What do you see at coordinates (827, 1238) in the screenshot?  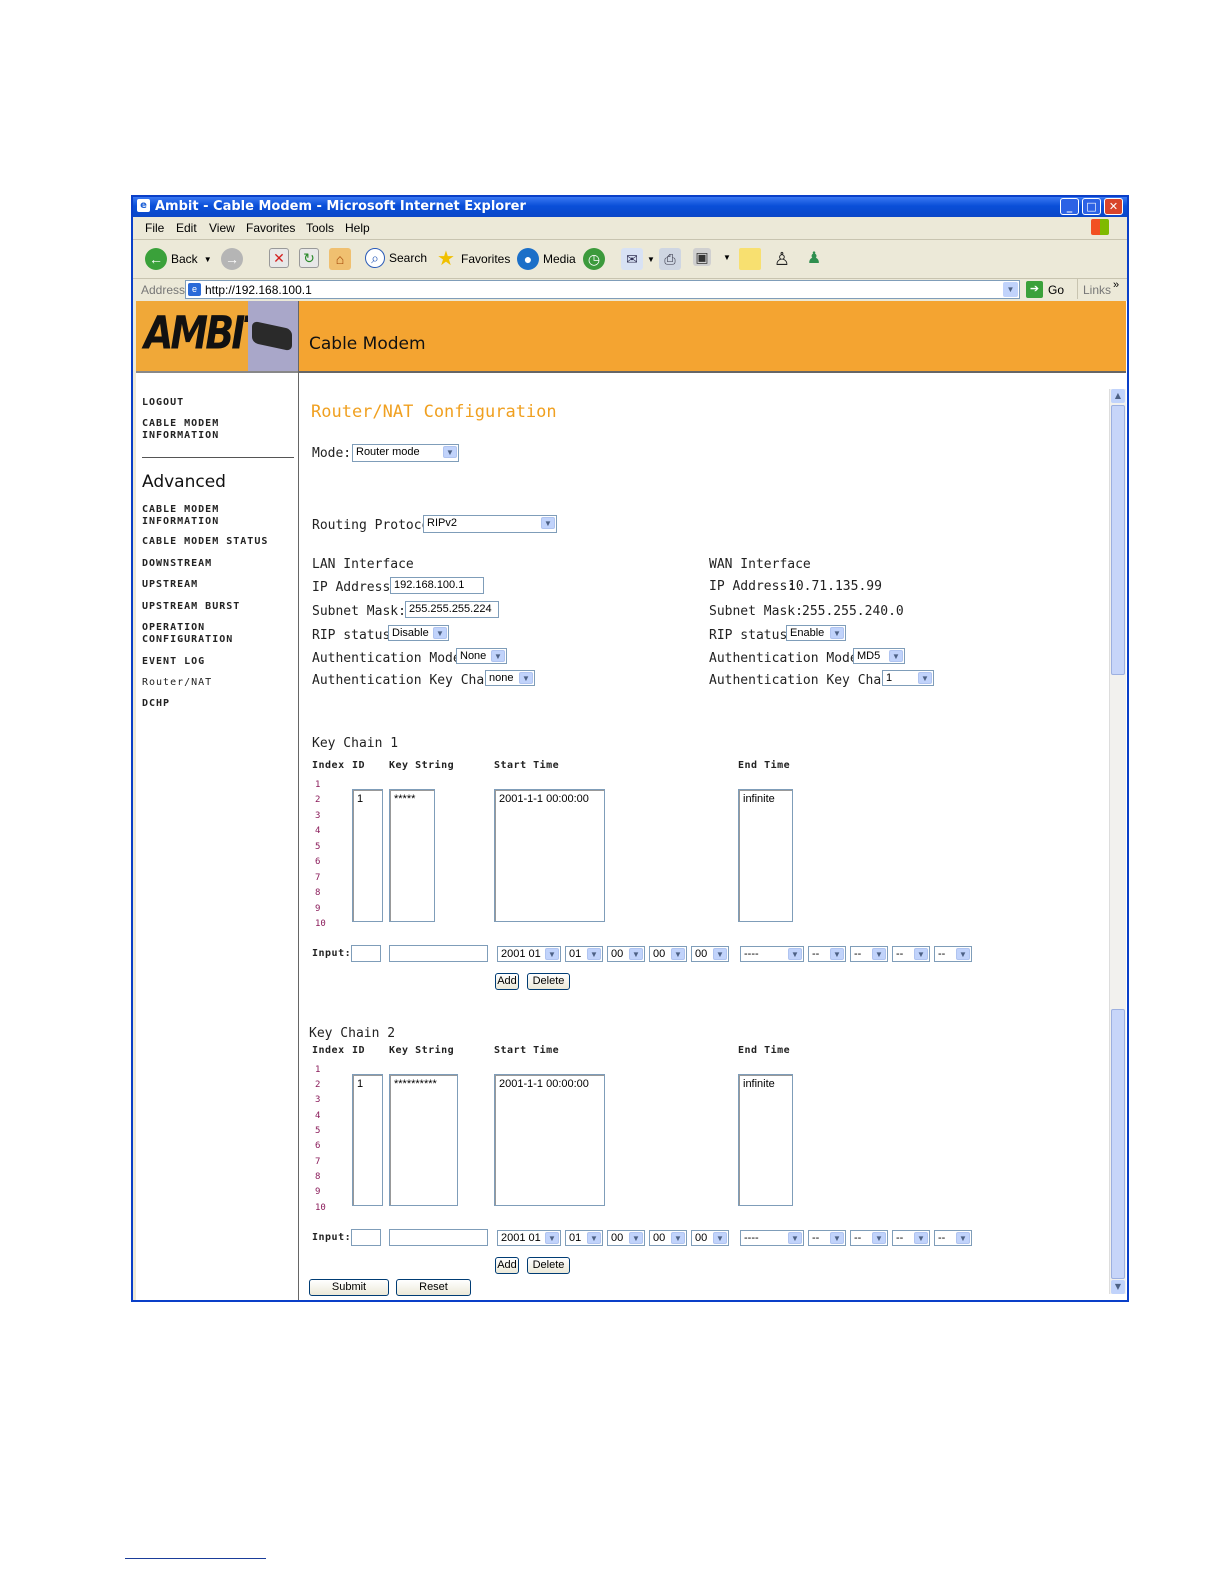 I see `kc2-end-month-select: -- ▼` at bounding box center [827, 1238].